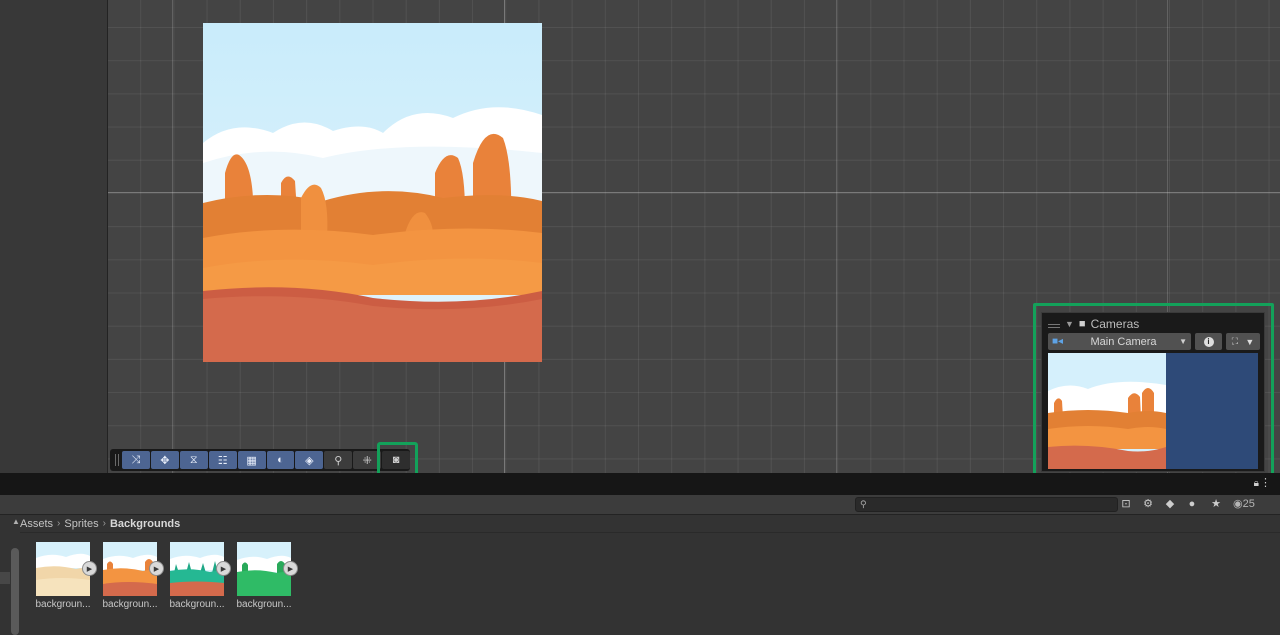 This screenshot has width=1280, height=635. Describe the element at coordinates (1192, 504) in the screenshot. I see `log-info-icon: ●` at that location.